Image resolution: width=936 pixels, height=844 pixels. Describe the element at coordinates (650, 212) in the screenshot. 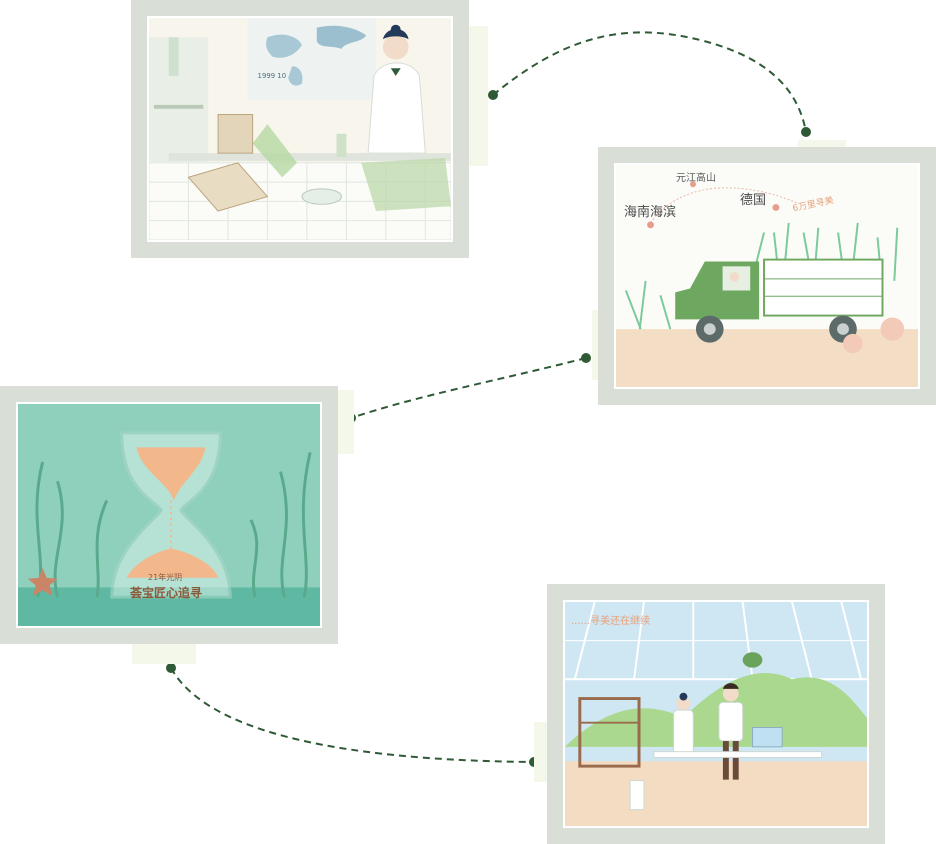

I see `place-label-hainan: 海南海滨` at that location.